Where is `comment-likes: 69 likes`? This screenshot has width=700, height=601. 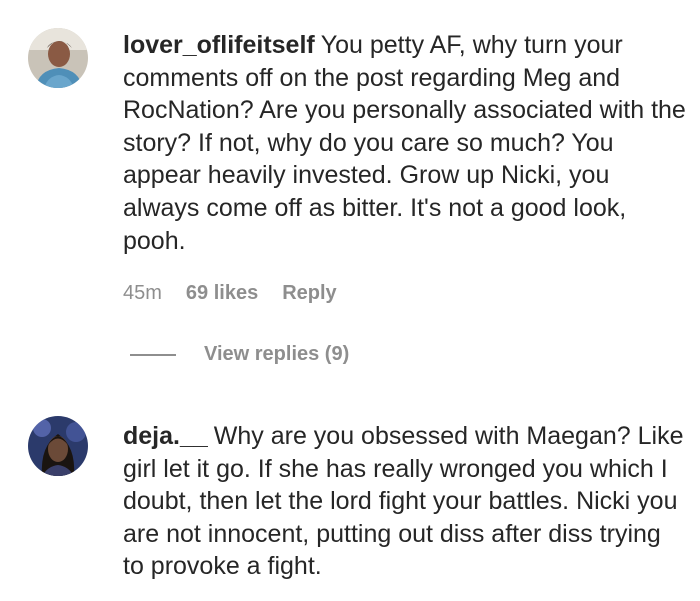 comment-likes: 69 likes is located at coordinates (222, 293).